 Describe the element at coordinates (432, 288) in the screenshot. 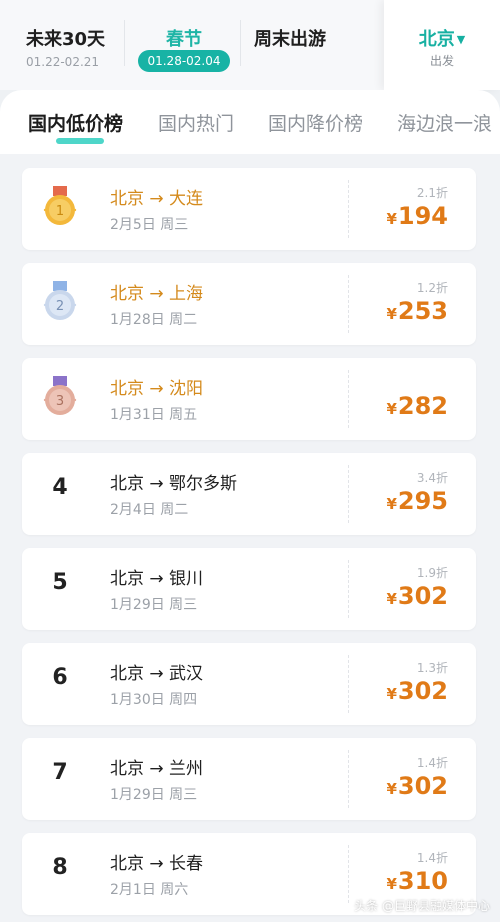

I see `discount: 1.2折` at that location.